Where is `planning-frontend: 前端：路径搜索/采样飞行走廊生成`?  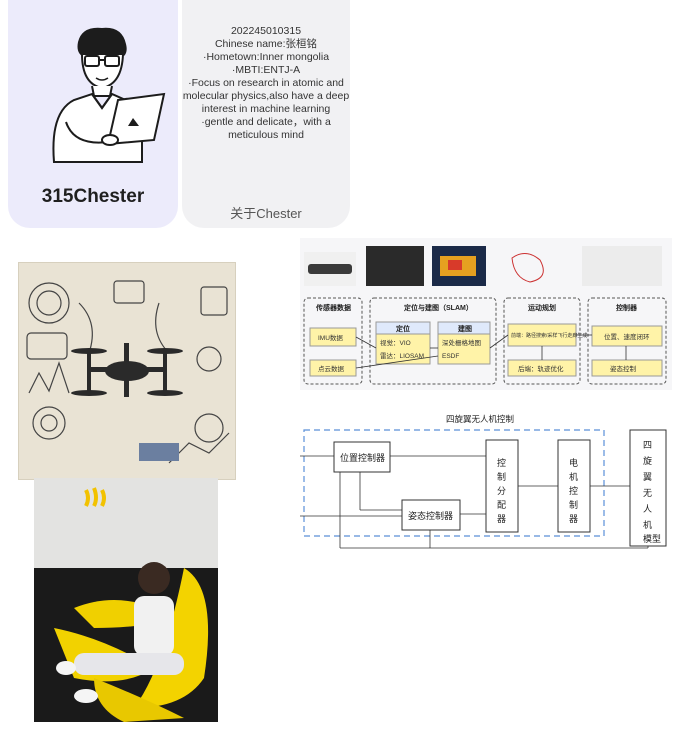
planning-frontend: 前端：路径搜索/采样飞行走廊生成 is located at coordinates (549, 335).